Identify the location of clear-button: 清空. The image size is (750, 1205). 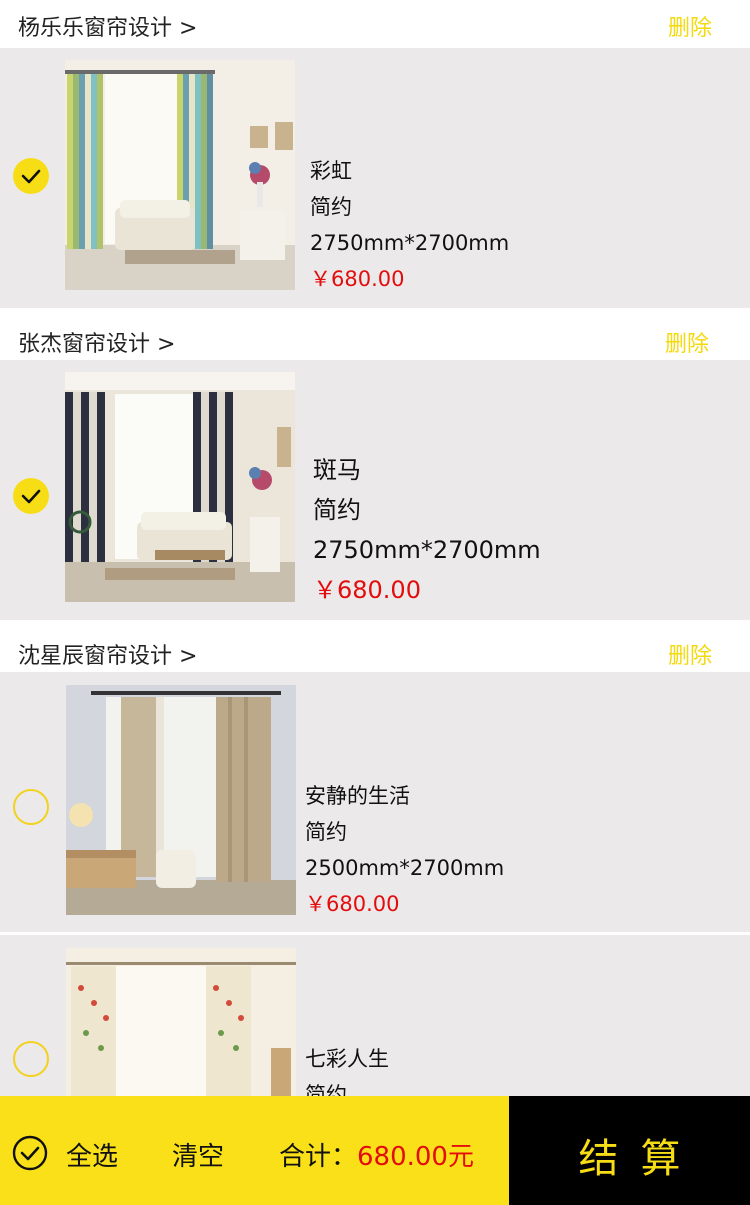
(198, 1154).